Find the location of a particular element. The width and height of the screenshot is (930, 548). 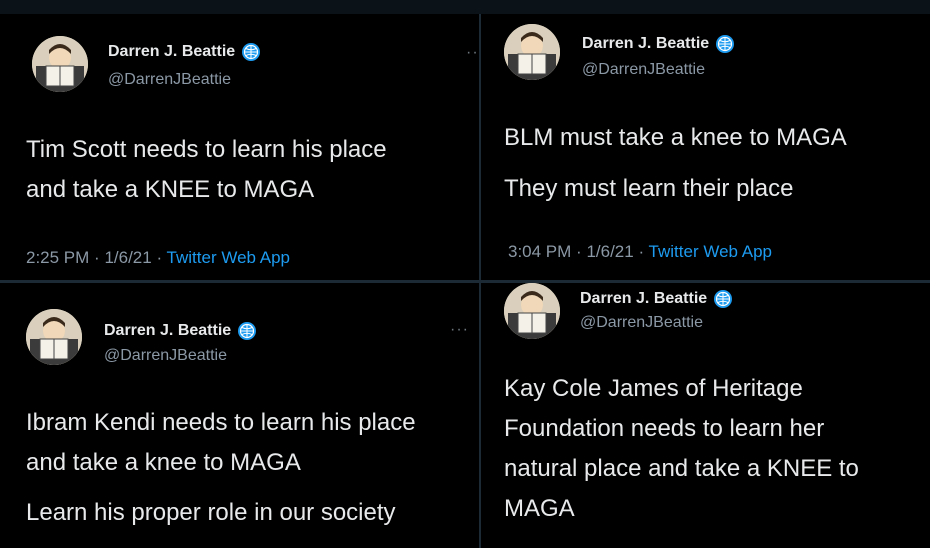

tweet-line: and take a KNEE to MAGA is located at coordinates (170, 189).